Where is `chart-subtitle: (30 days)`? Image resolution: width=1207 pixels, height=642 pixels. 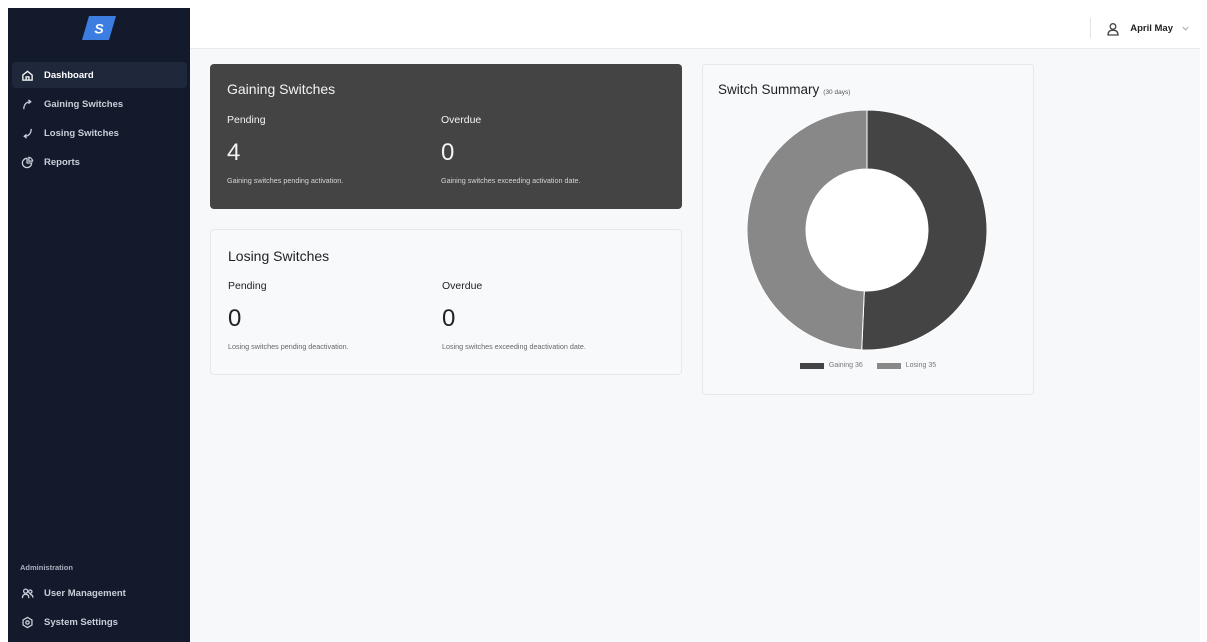 chart-subtitle: (30 days) is located at coordinates (837, 92).